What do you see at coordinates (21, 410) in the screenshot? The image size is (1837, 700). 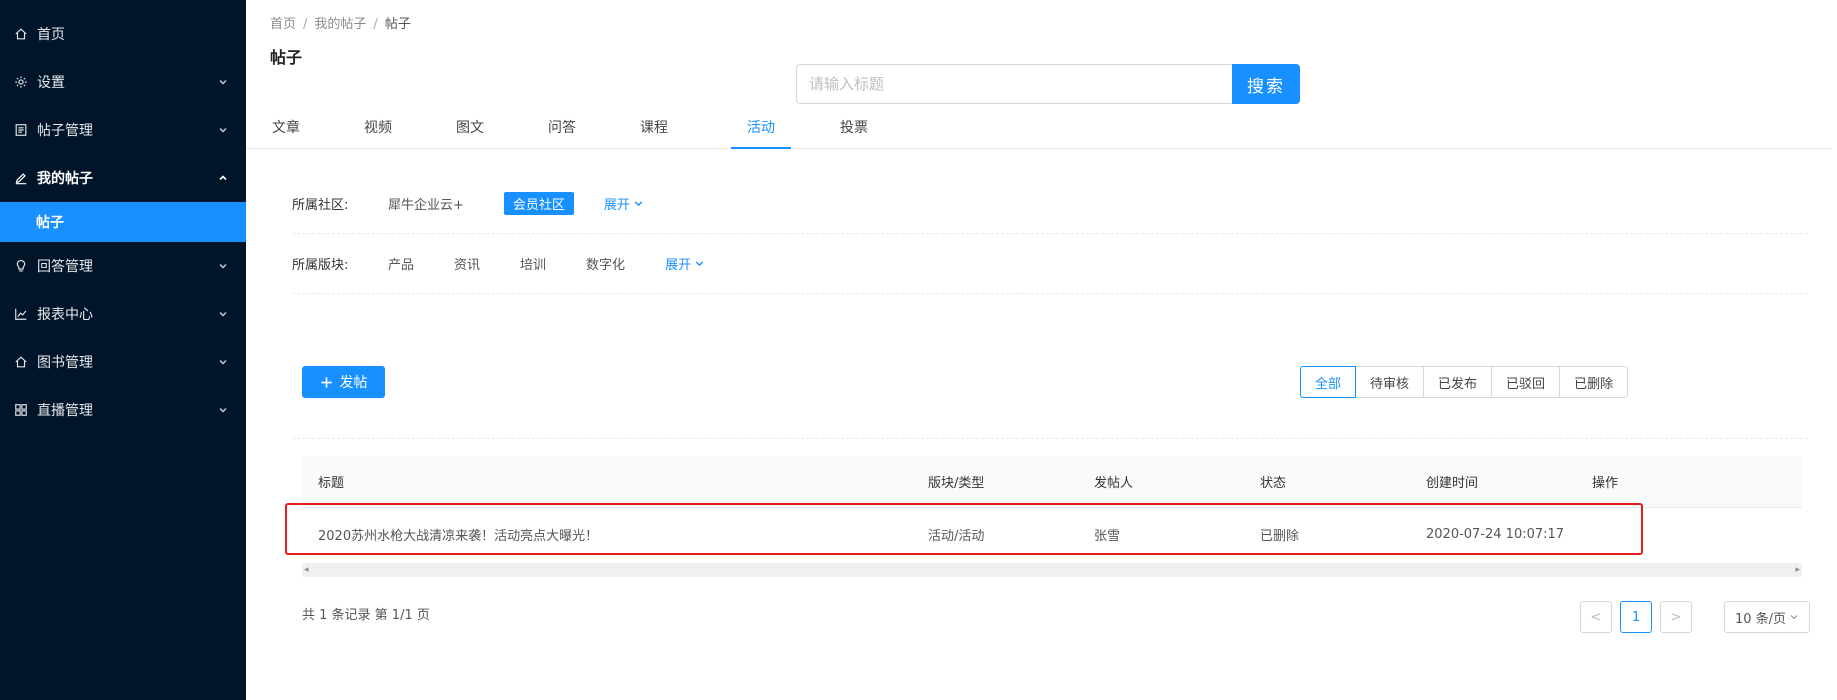 I see `grid-icon` at bounding box center [21, 410].